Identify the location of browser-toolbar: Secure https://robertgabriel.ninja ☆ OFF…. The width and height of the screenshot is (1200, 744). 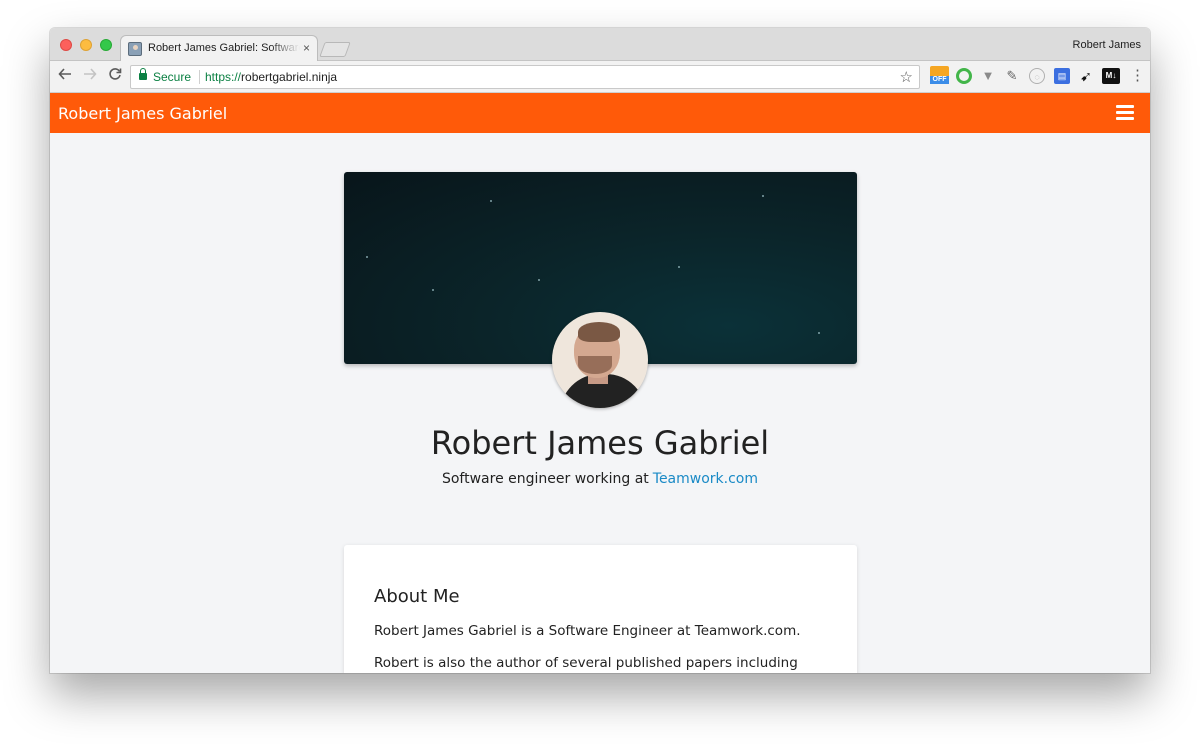
(600, 77).